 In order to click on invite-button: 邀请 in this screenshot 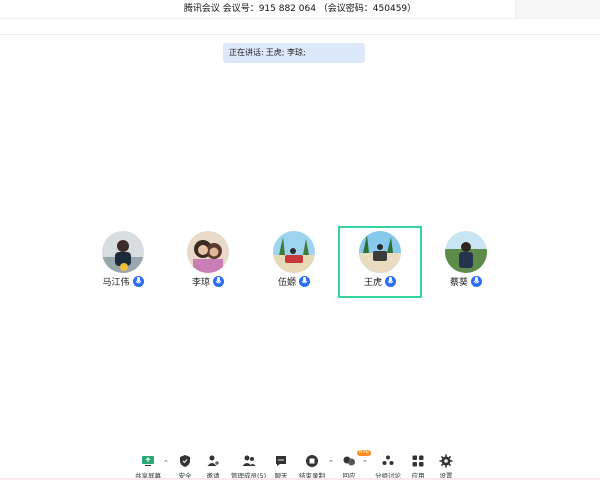, I will do `click(213, 467)`.